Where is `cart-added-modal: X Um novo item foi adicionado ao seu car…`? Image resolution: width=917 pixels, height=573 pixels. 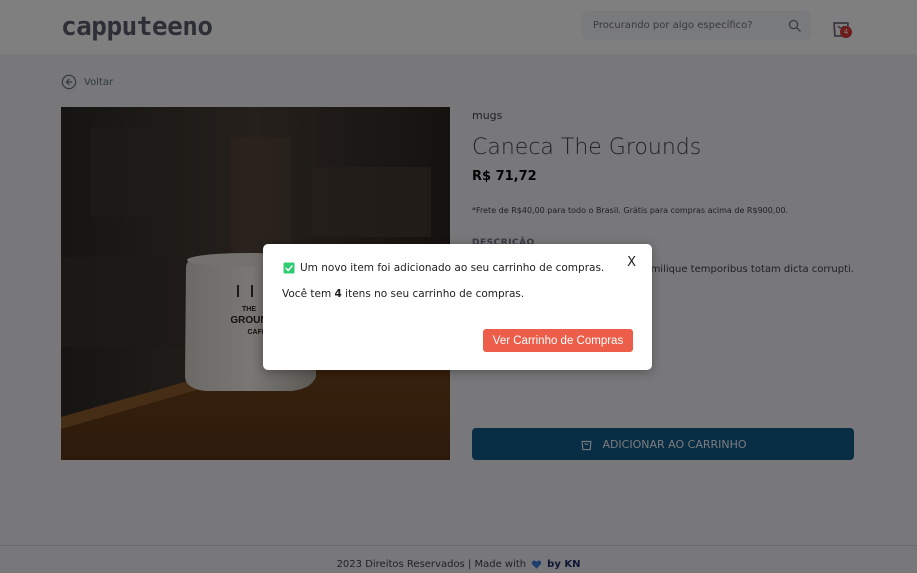
cart-added-modal: X Um novo item foi adicionado ao seu car… is located at coordinates (457, 307).